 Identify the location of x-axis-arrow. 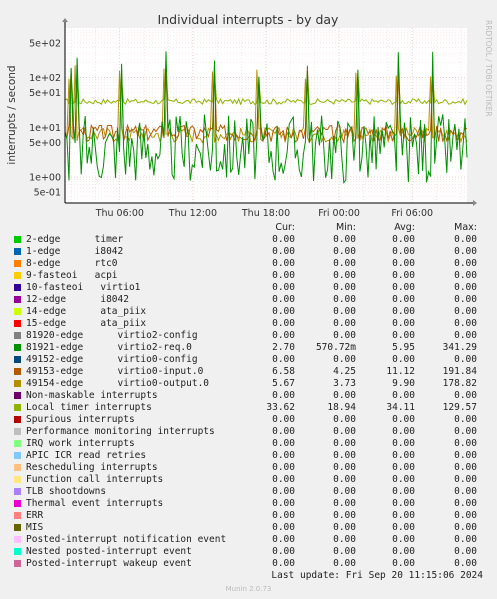
(475, 203).